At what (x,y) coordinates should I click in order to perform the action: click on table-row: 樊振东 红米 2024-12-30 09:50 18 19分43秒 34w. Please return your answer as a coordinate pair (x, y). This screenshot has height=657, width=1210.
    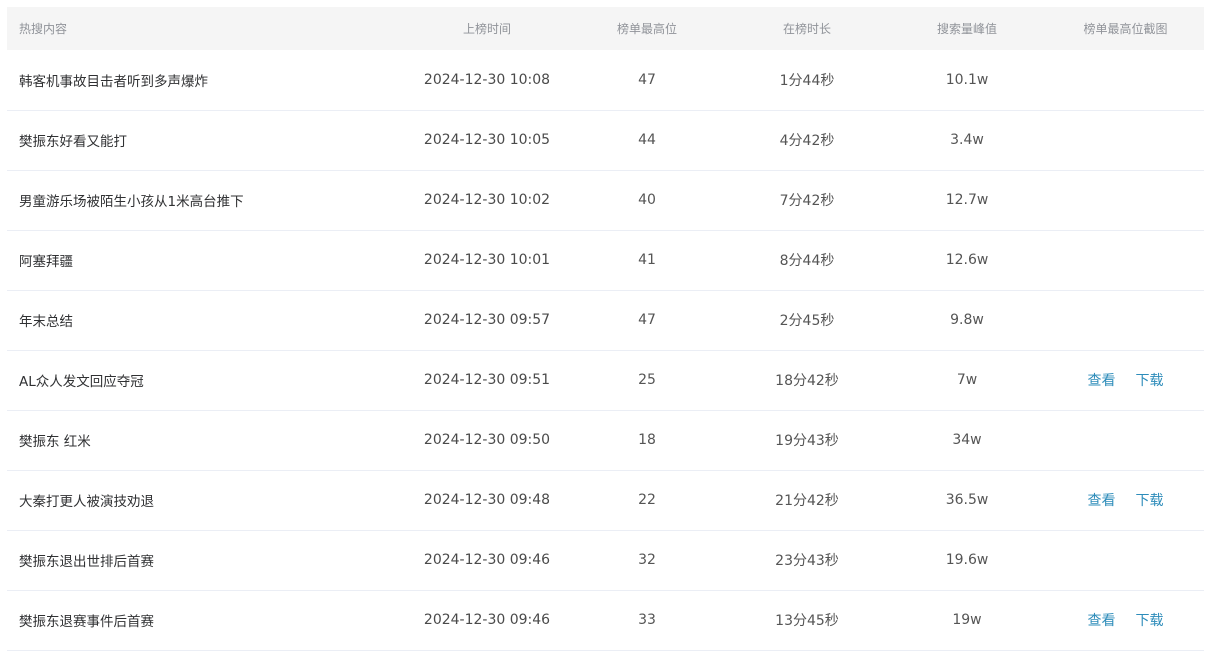
    Looking at the image, I should click on (605, 440).